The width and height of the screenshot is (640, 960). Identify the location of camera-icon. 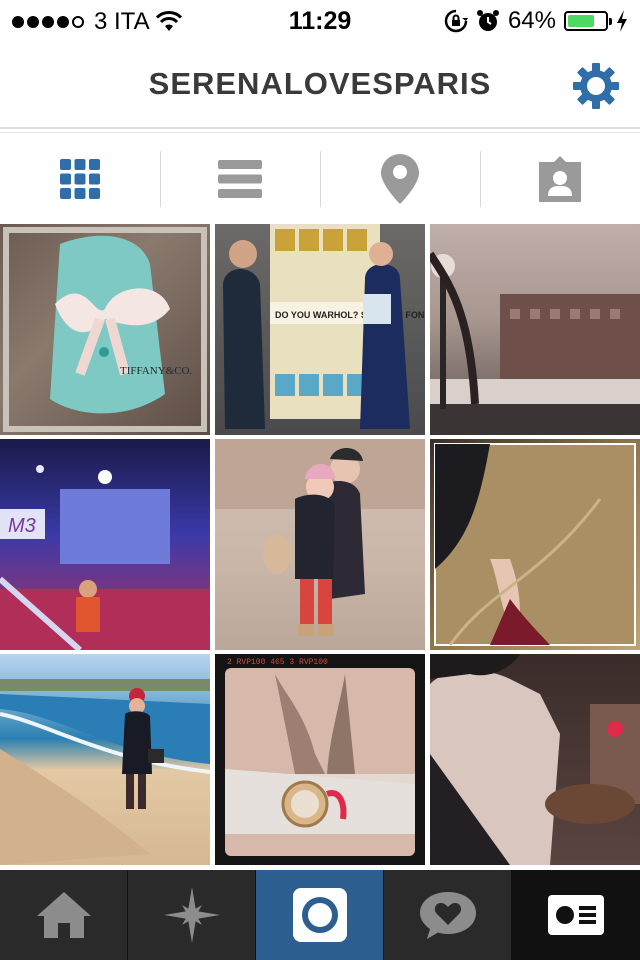
(319, 915).